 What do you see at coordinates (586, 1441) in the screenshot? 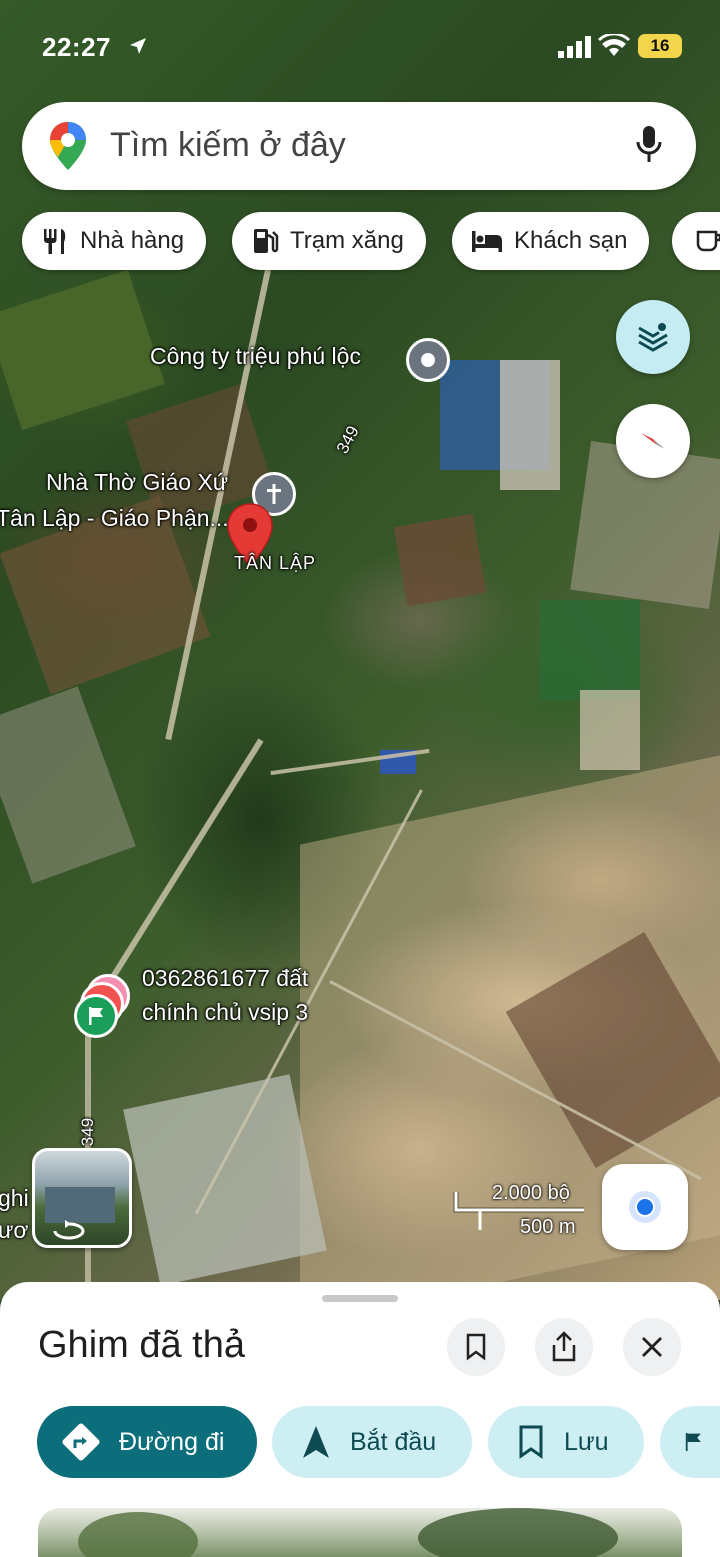
I see `save-label: Lưu` at bounding box center [586, 1441].